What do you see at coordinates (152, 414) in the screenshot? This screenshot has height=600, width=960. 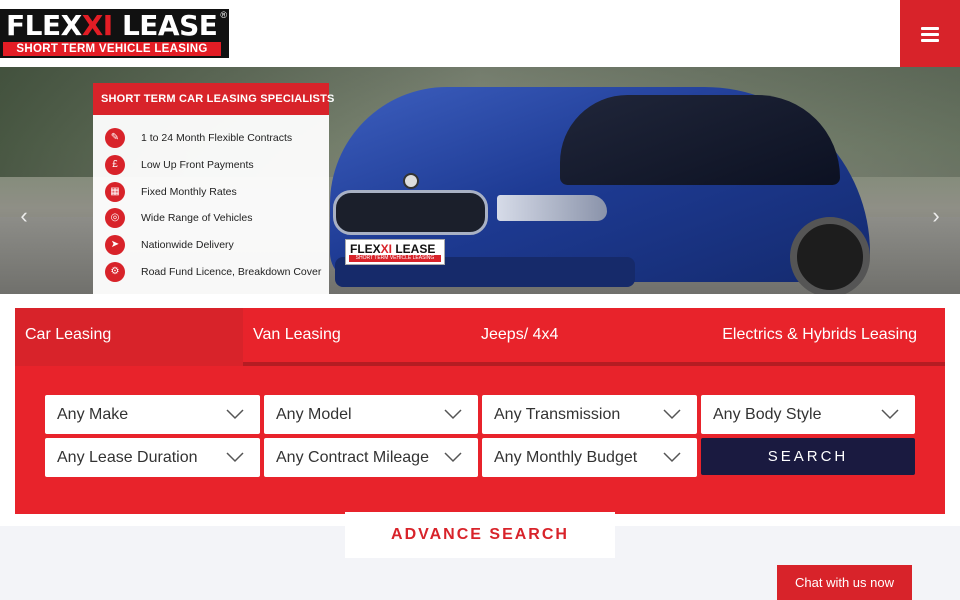 I see `make-select: Any Make` at bounding box center [152, 414].